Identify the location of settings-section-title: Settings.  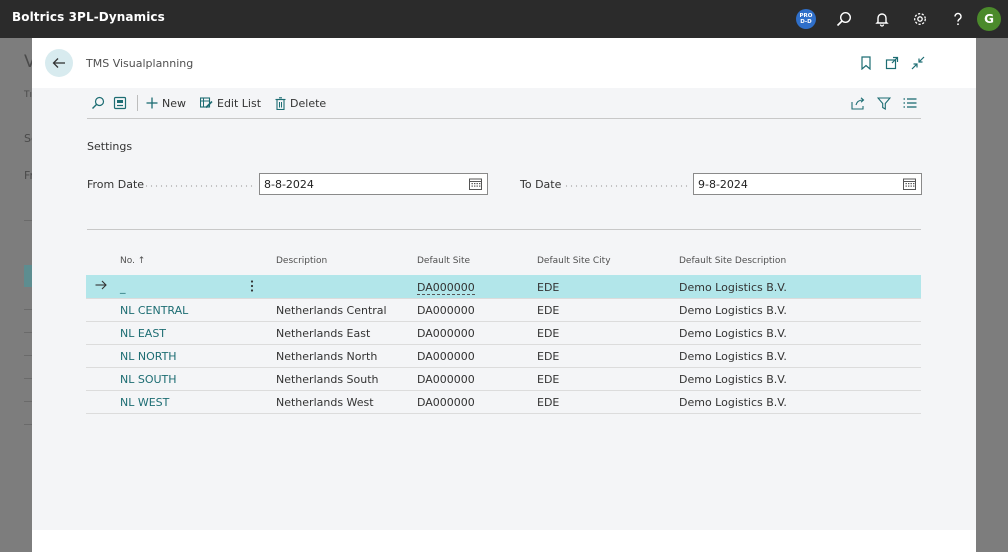
(110, 146).